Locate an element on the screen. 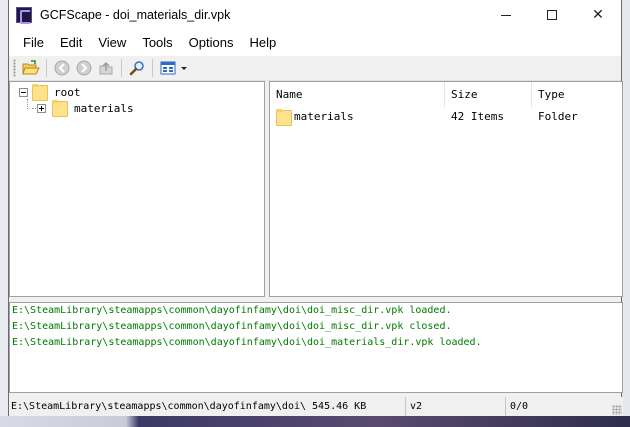  up-button is located at coordinates (106, 68).